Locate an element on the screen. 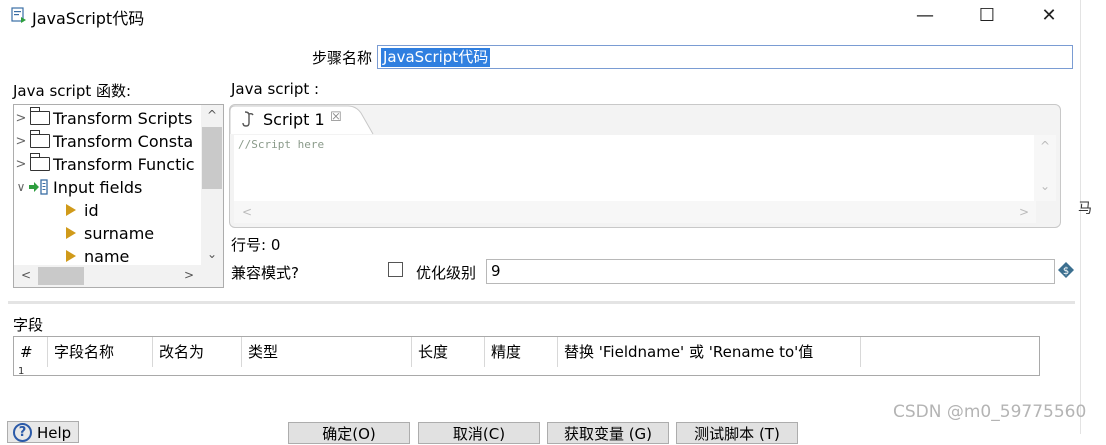 The width and height of the screenshot is (1106, 445). script-code-text: //Script here is located at coordinates (281, 144).